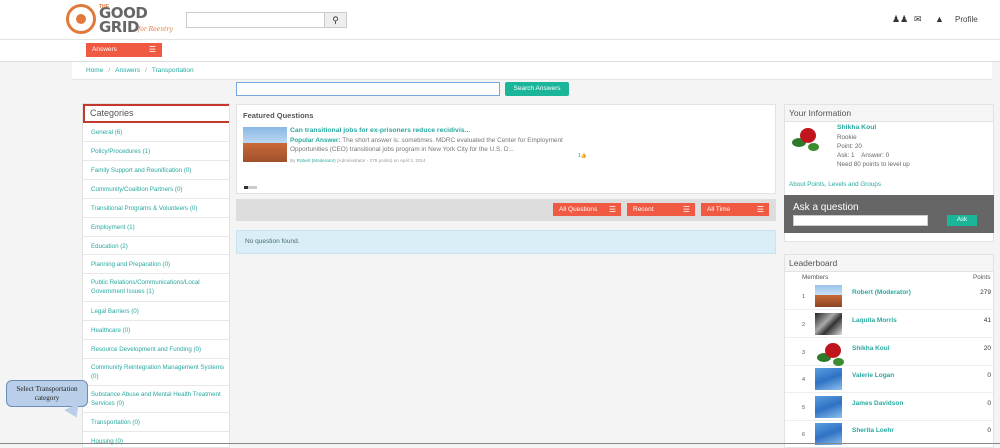 This screenshot has height=448, width=1000. What do you see at coordinates (804, 297) in the screenshot?
I see `leaderboard-rank: 1` at bounding box center [804, 297].